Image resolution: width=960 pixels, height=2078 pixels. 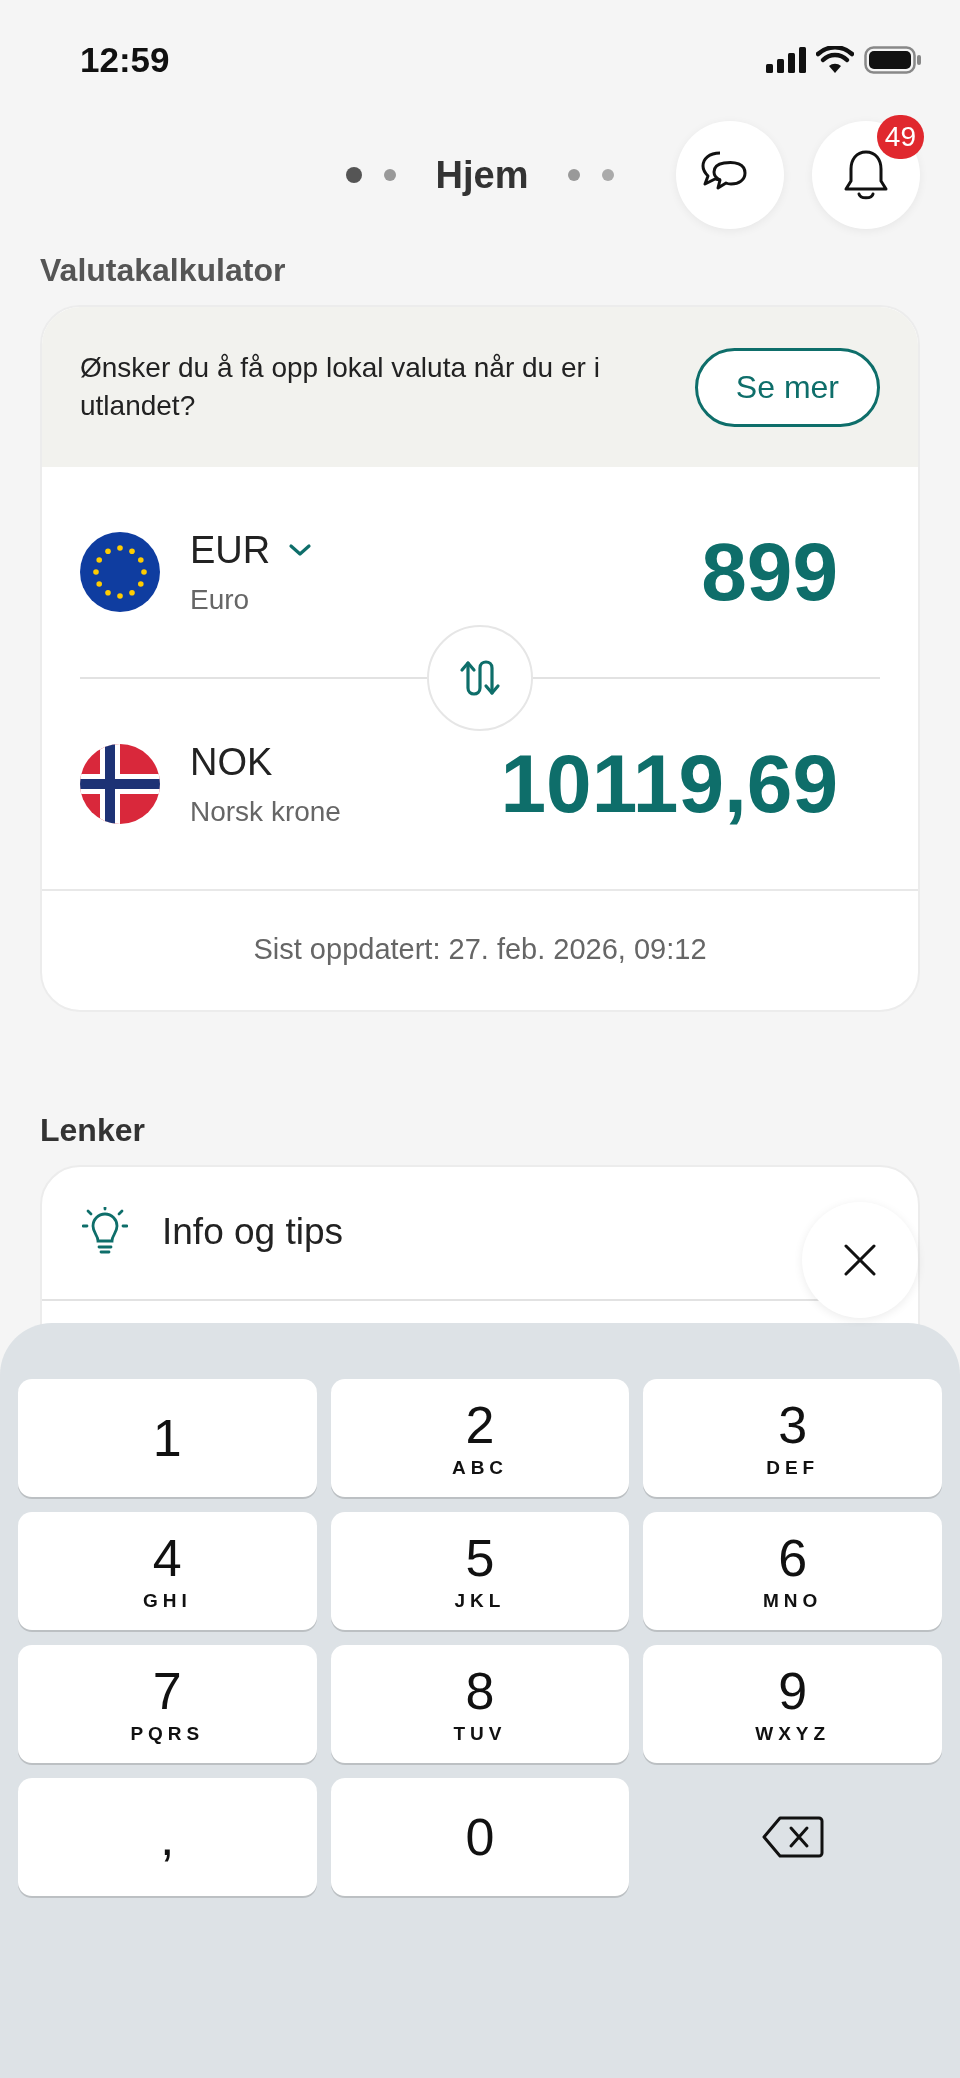 I want to click on signal-icon, so click(x=786, y=60).